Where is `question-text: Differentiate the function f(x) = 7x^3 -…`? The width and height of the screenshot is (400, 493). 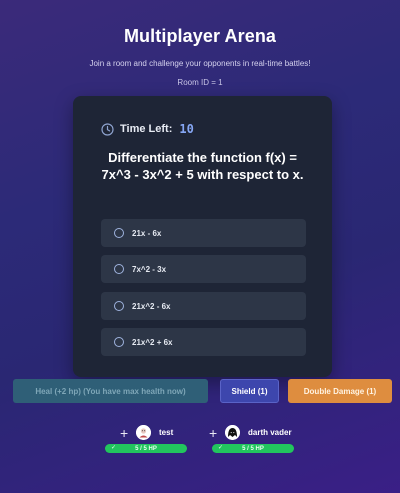 question-text: Differentiate the function f(x) = 7x^3 -… is located at coordinates (202, 166).